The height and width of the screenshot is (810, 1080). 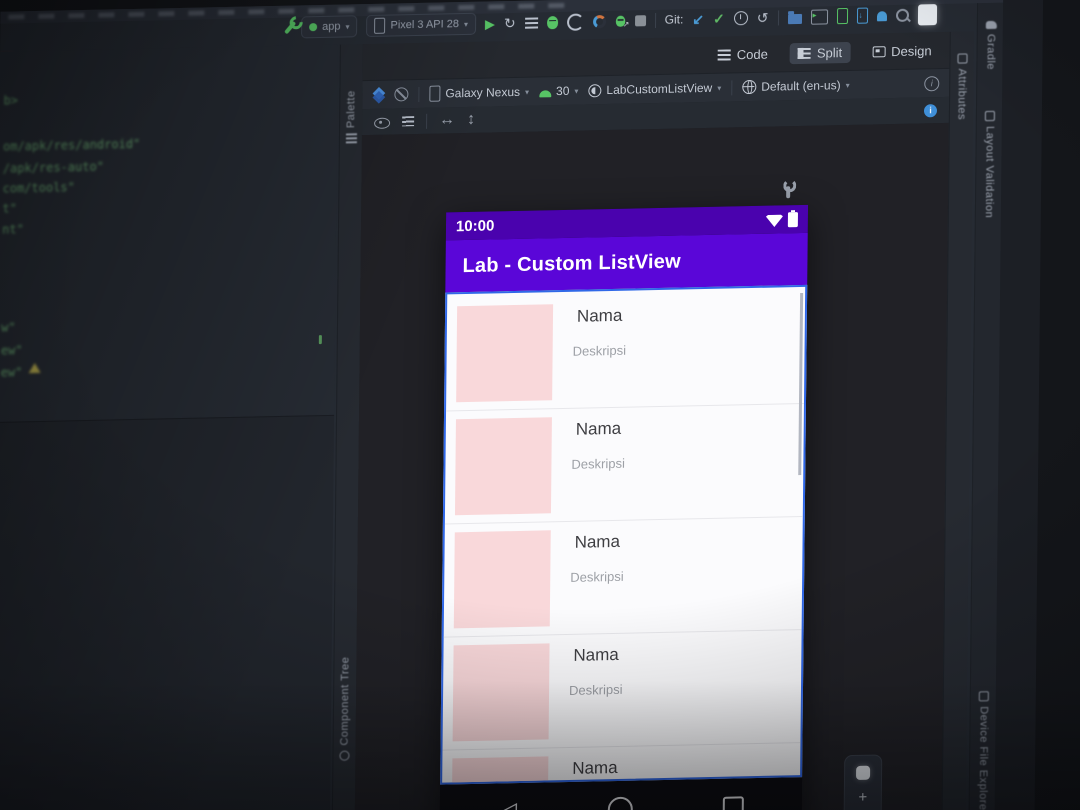 I want to click on theme-dropdown: LabCustomListView ▾, so click(x=654, y=89).